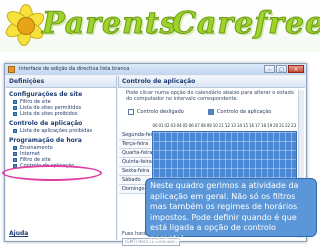  What do you see at coordinates (11, 69) in the screenshot?
I see `app-icon` at bounding box center [11, 69].